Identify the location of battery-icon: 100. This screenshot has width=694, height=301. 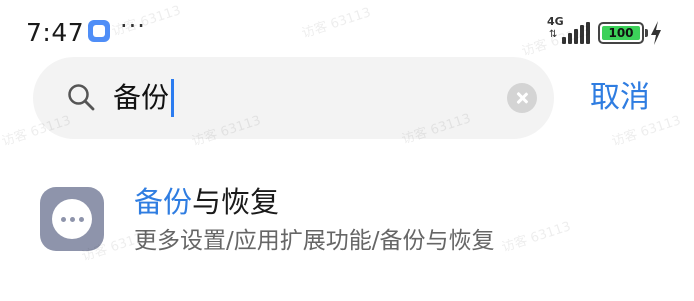
(621, 33).